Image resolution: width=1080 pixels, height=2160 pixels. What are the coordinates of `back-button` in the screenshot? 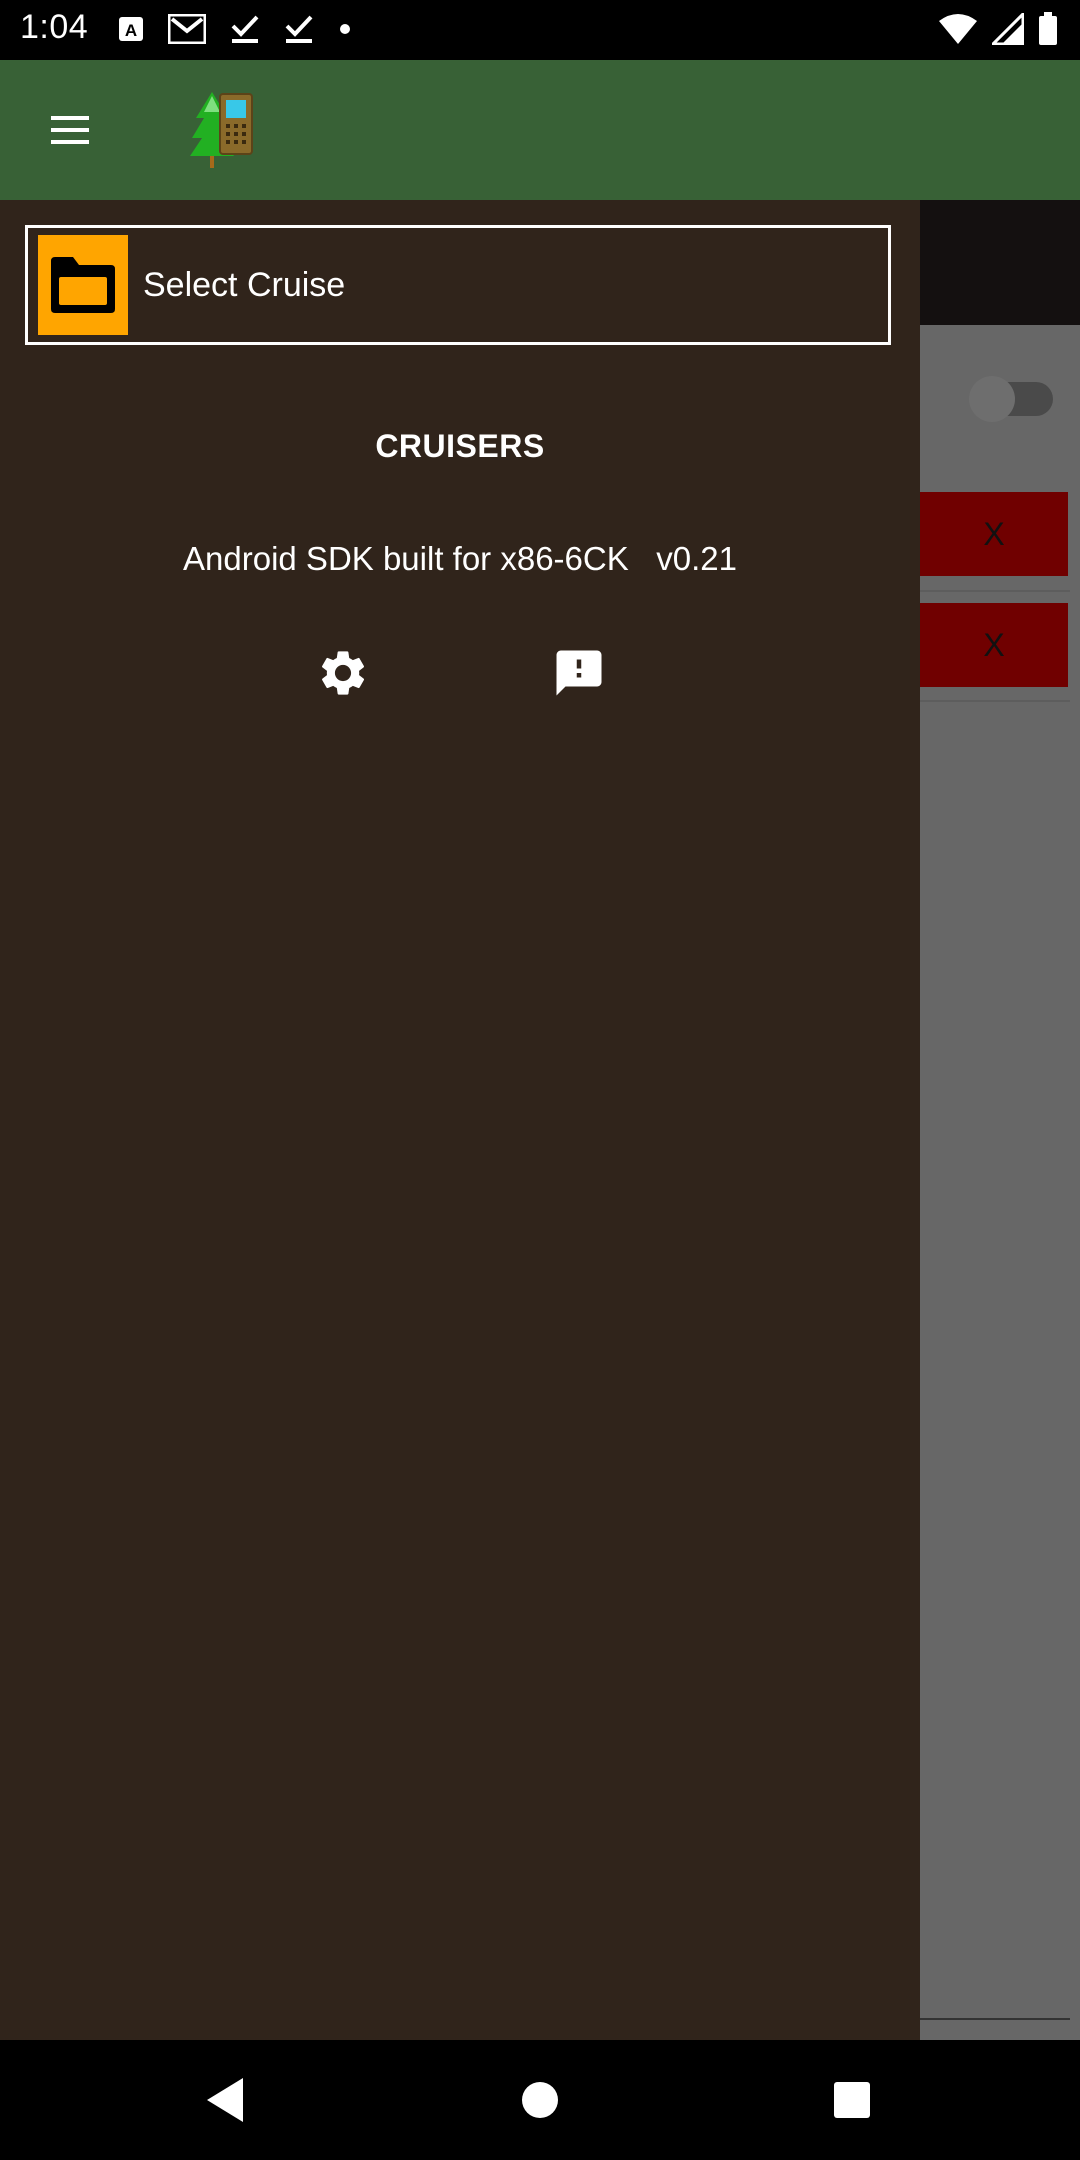 It's located at (225, 2100).